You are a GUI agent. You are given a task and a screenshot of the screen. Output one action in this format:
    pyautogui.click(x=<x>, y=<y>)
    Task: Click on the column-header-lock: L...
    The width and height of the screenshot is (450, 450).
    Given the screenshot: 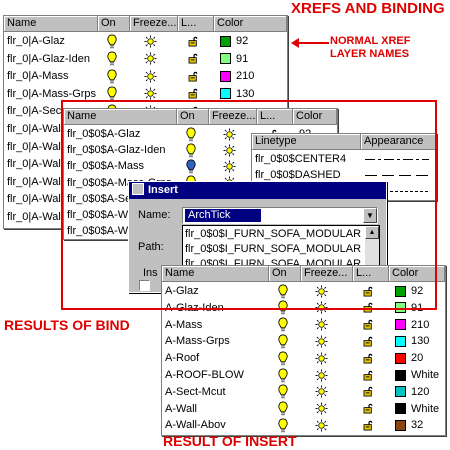 What is the action you would take?
    pyautogui.click(x=196, y=24)
    